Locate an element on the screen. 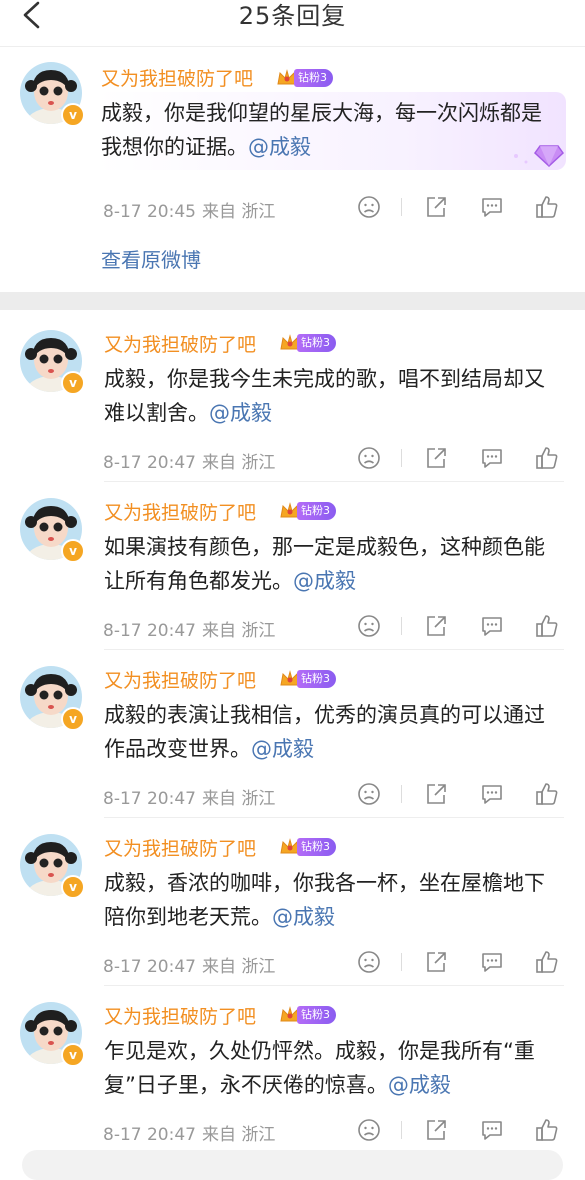 This screenshot has width=585, height=1180. comment-body: 成毅，你是我今生未完成的歌，唱不到结局却又难以割舍。 is located at coordinates (324, 396).